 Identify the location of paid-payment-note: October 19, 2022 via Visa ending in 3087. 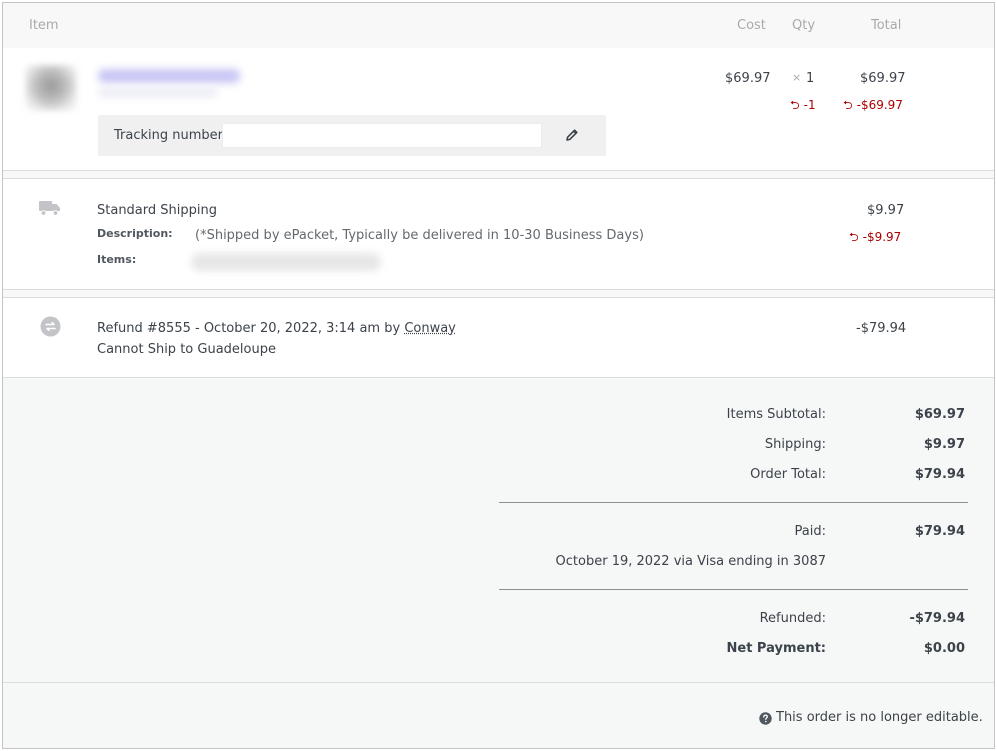
(690, 561).